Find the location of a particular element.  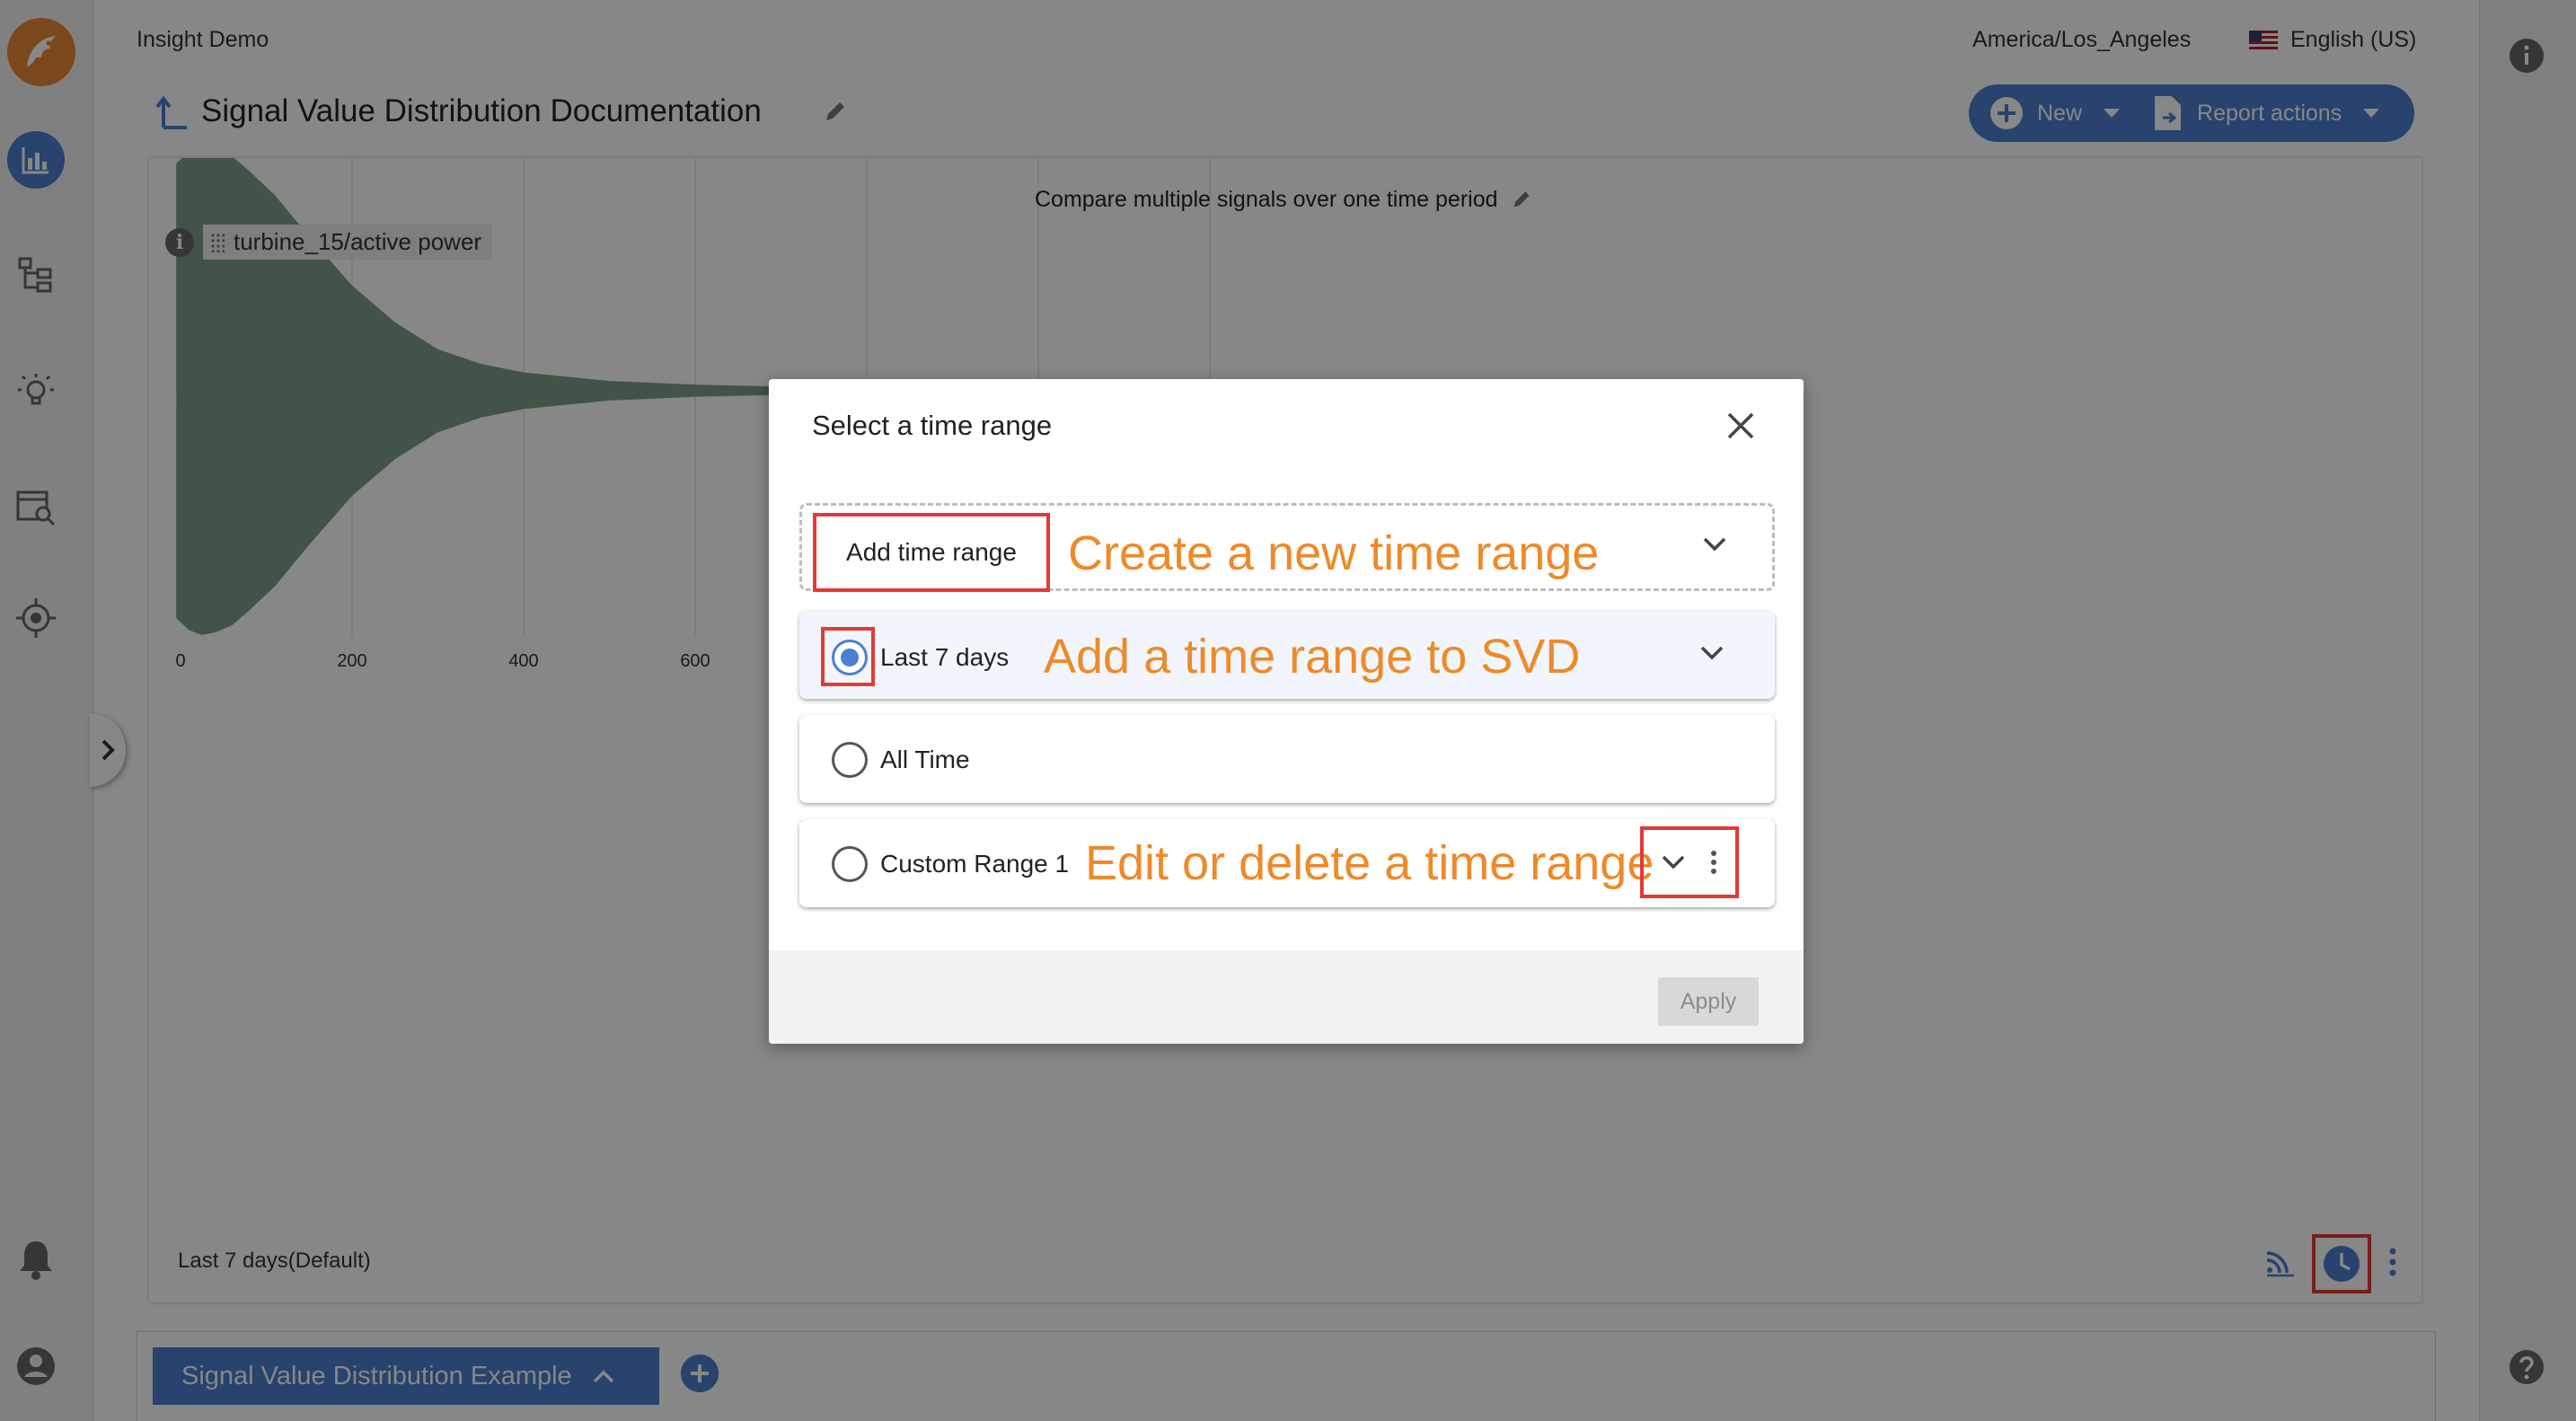

expand-last-7-days-button is located at coordinates (1712, 655).